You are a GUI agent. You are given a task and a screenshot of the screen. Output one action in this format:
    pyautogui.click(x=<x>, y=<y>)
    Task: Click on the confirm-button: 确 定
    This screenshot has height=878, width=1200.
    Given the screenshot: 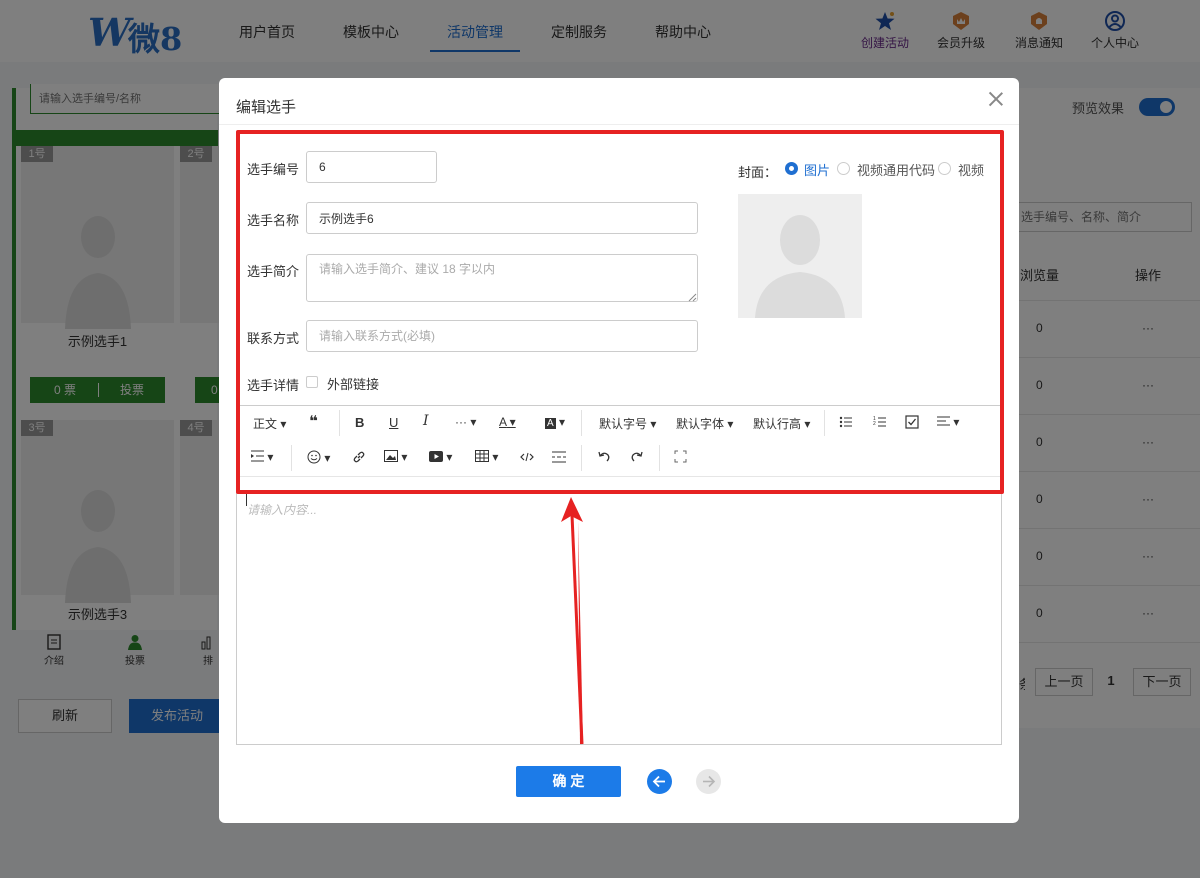 What is the action you would take?
    pyautogui.click(x=568, y=781)
    